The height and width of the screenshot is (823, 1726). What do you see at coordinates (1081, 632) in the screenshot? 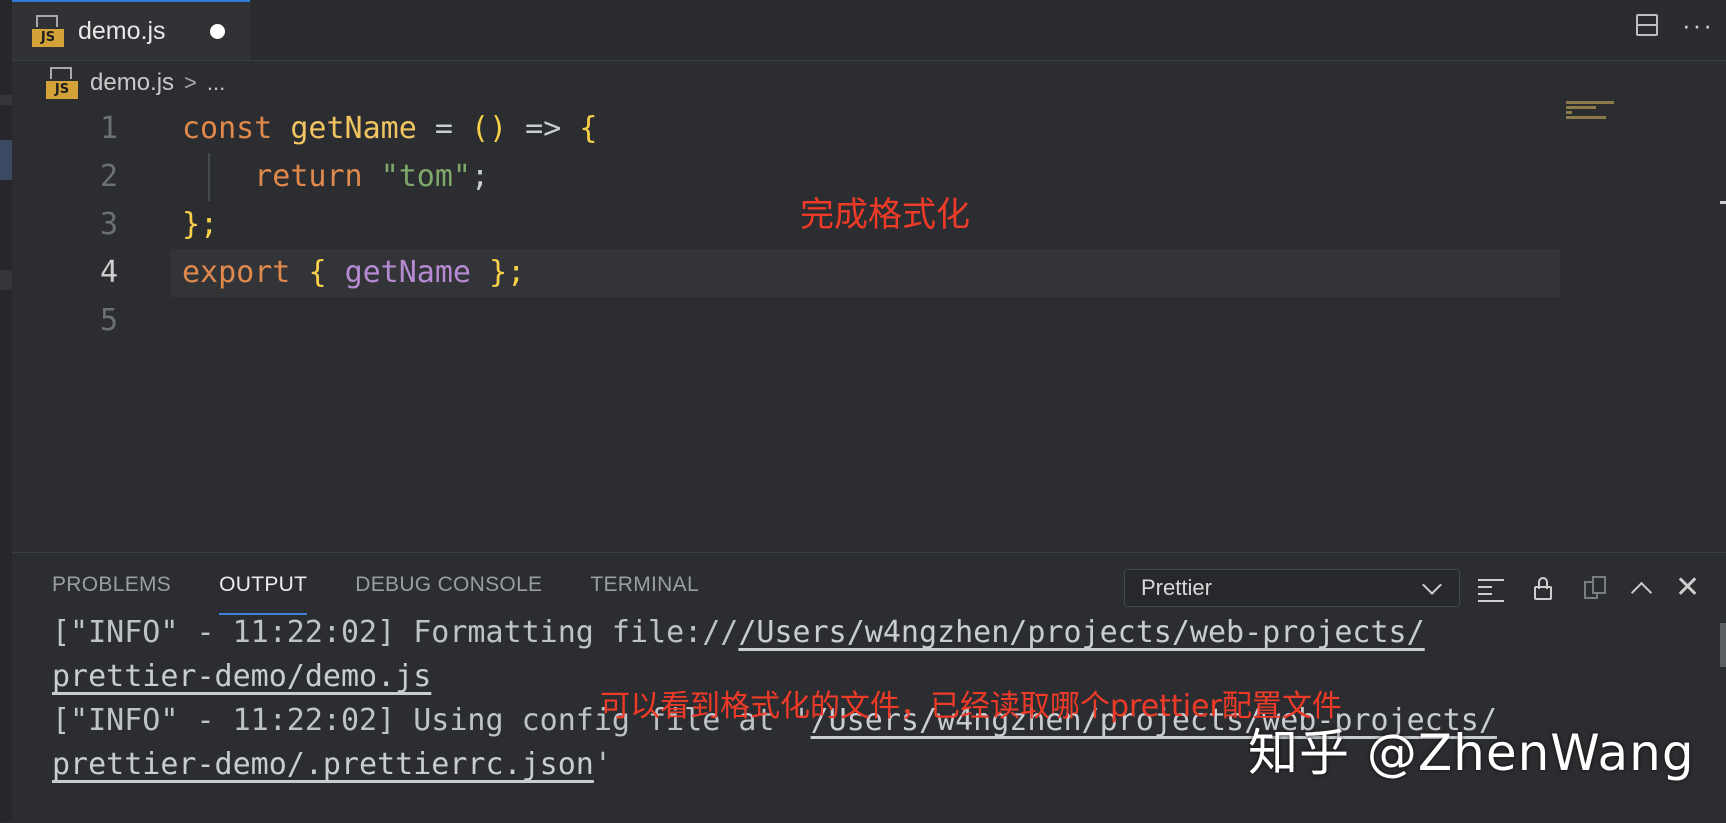
I see `output-path-link: /Users/w4ngzhen/projects/web-projects/` at bounding box center [1081, 632].